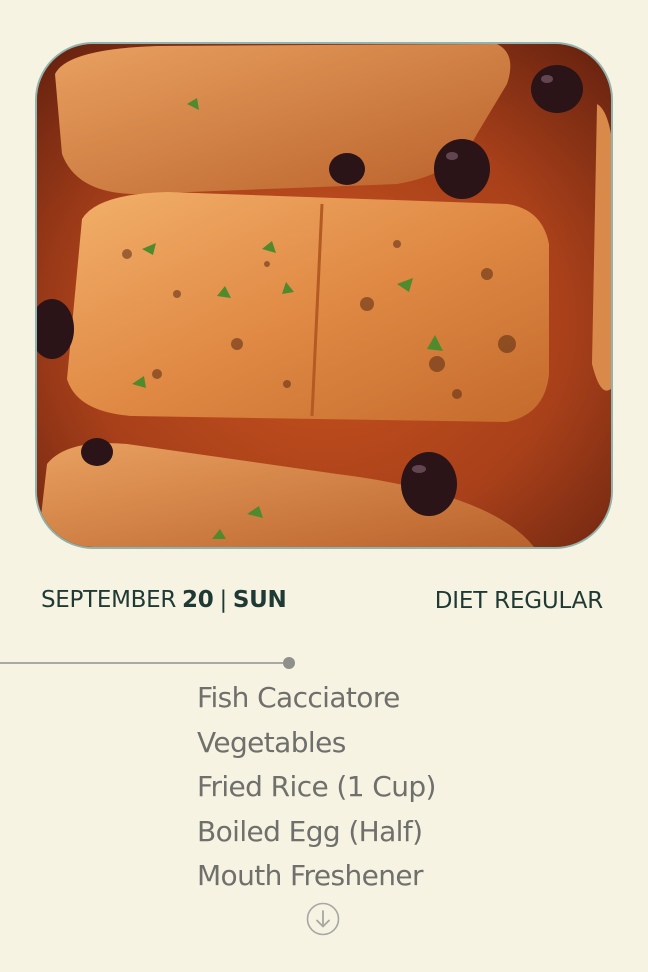  What do you see at coordinates (271, 742) in the screenshot?
I see `menu-item: Vegetables` at bounding box center [271, 742].